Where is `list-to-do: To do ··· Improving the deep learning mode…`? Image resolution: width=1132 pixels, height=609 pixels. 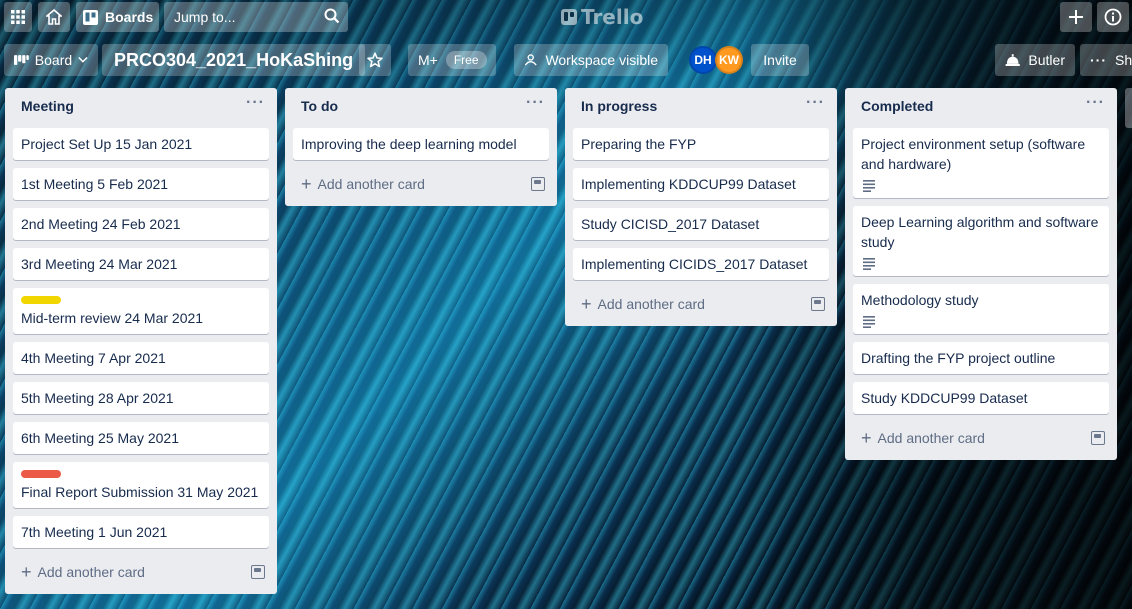 list-to-do: To do ··· Improving the deep learning mode… is located at coordinates (421, 147).